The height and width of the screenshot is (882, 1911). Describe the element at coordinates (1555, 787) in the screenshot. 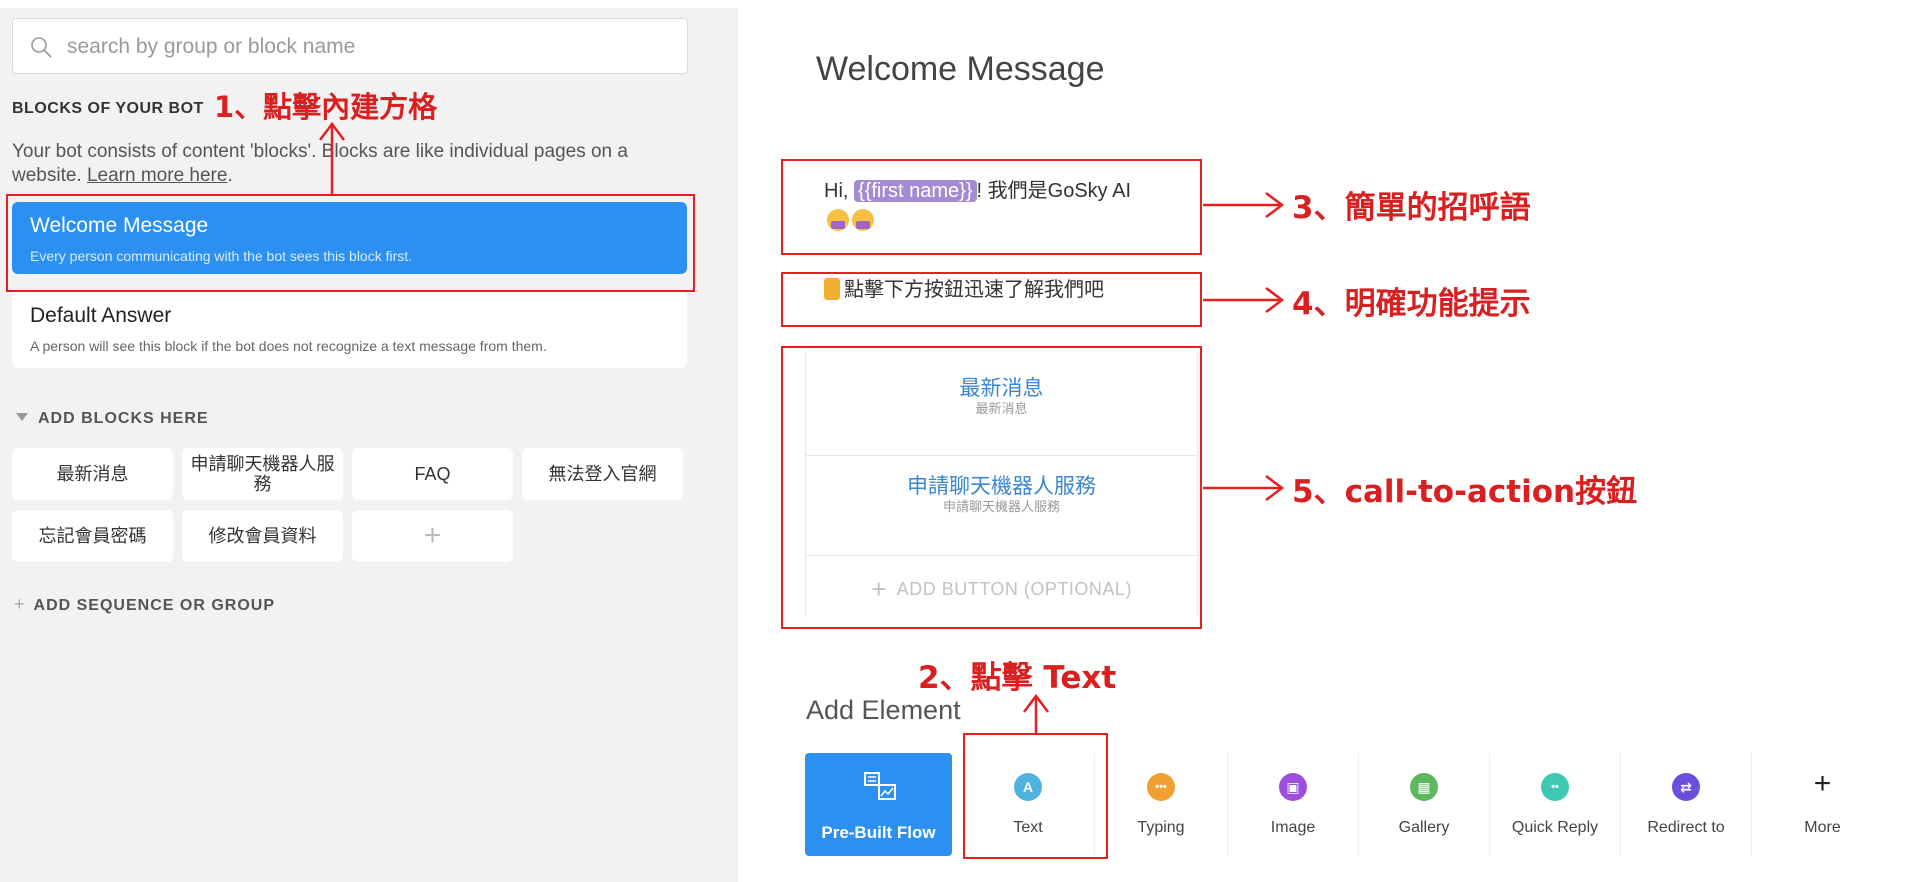

I see `quick-reply-icon: ••` at that location.